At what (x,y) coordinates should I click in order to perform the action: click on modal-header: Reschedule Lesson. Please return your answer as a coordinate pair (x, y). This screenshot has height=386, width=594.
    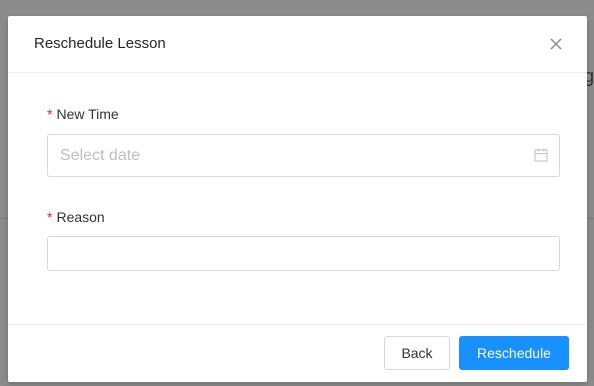
    Looking at the image, I should click on (297, 44).